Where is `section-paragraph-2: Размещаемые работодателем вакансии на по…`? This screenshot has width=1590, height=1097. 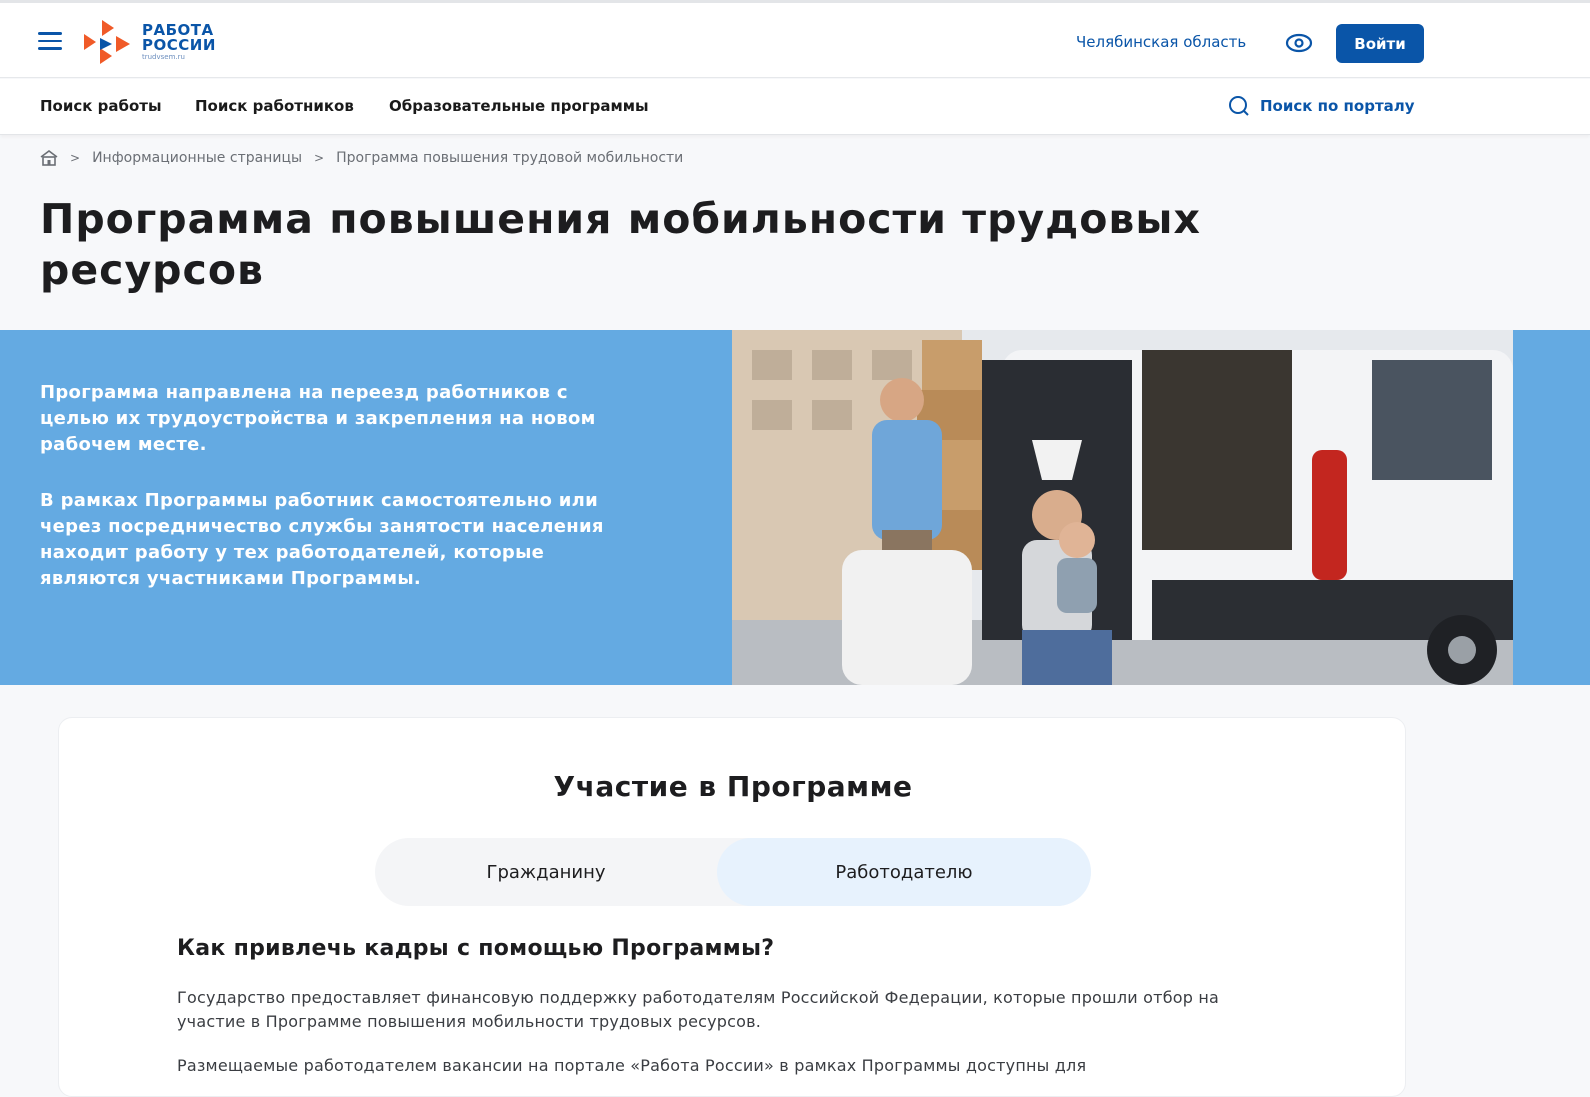
section-paragraph-2: Размещаемые работодателем вакансии на по… is located at coordinates (632, 1065).